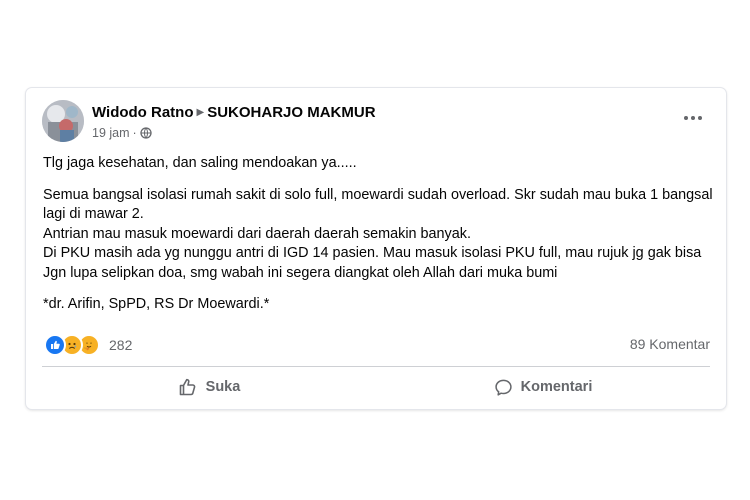  Describe the element at coordinates (111, 133) in the screenshot. I see `post-timestamp: 19 jam` at that location.